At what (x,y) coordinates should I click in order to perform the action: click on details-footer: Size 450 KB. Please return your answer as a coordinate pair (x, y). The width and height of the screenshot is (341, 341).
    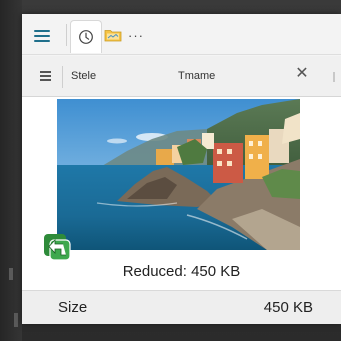
    Looking at the image, I should click on (181, 307).